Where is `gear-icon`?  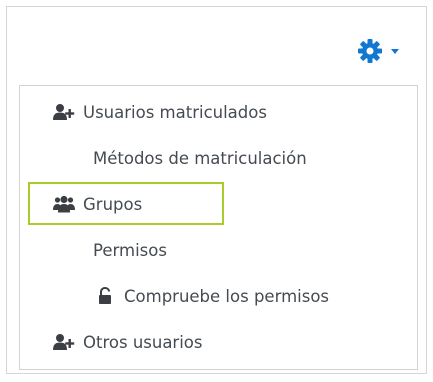
gear-icon is located at coordinates (370, 51).